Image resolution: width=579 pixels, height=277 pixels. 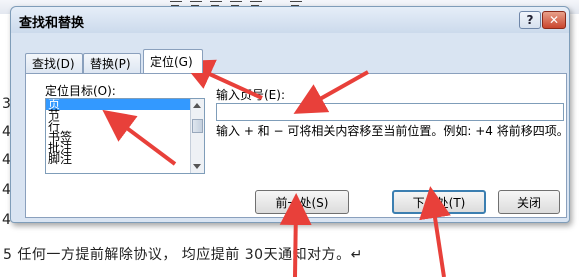 I want to click on scroll-up-icon, so click(x=197, y=105).